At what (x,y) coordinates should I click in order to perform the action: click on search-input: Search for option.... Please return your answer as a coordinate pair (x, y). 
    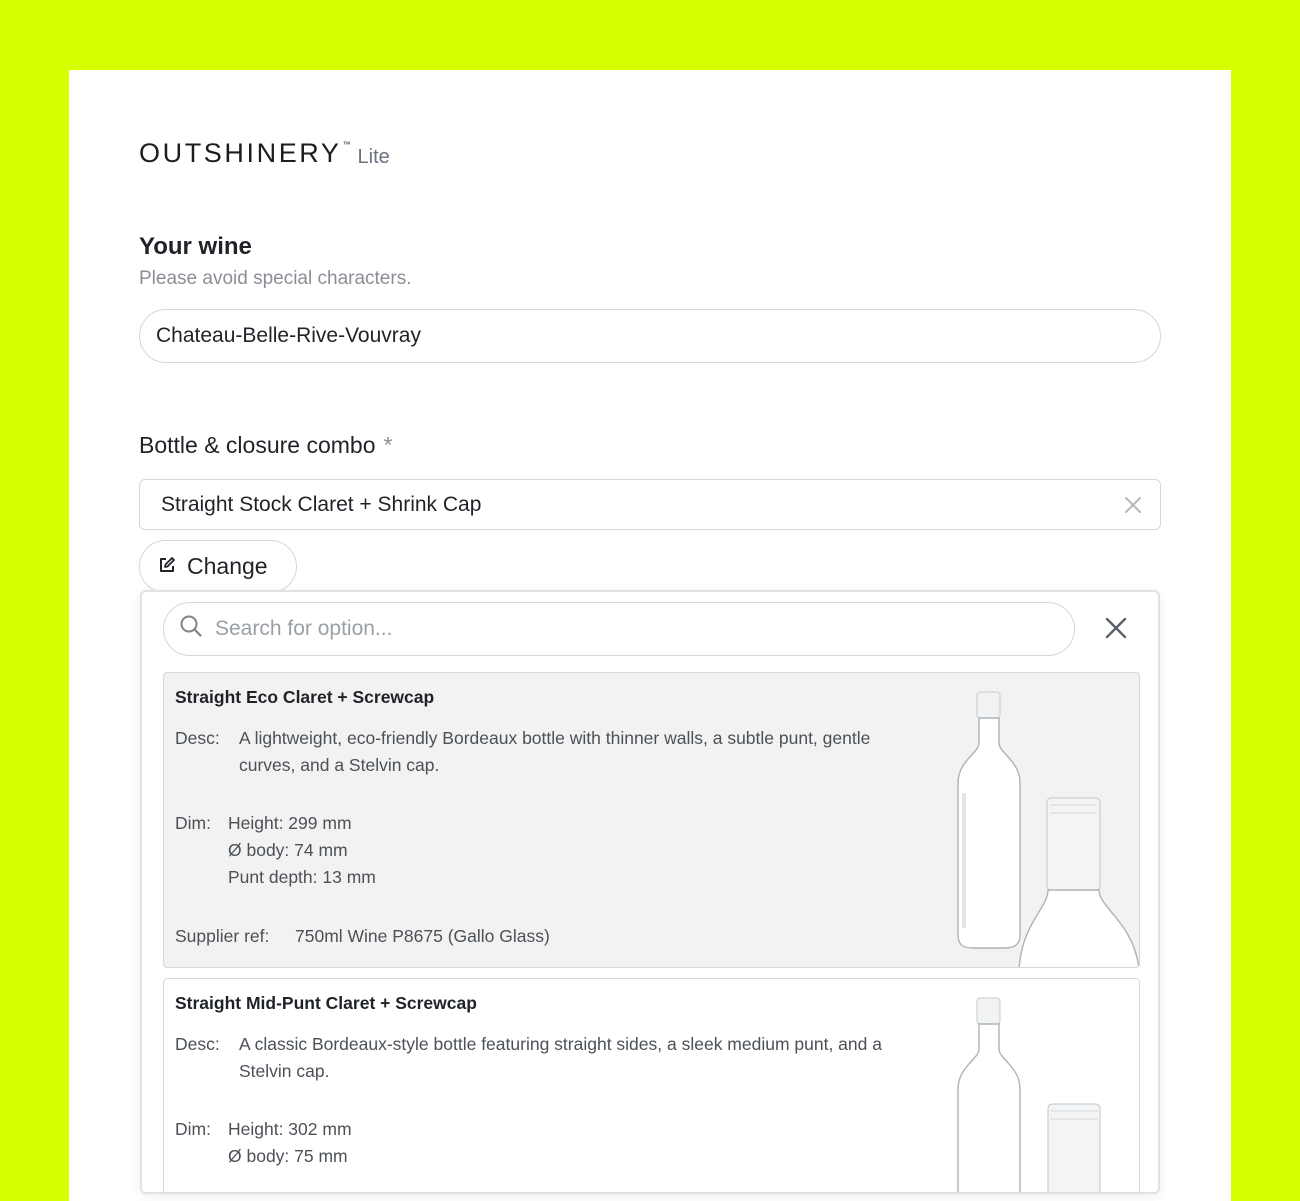
    Looking at the image, I should click on (619, 629).